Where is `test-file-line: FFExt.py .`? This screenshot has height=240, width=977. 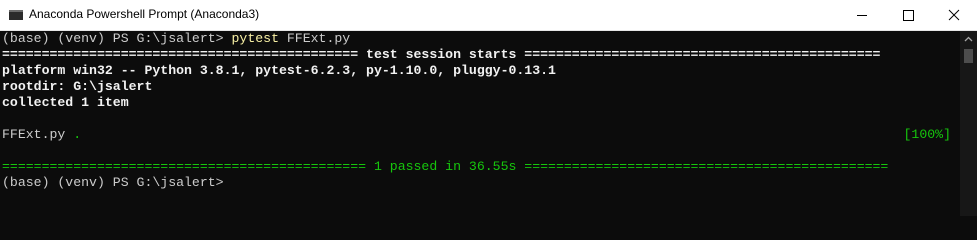 test-file-line: FFExt.py . is located at coordinates (41, 135).